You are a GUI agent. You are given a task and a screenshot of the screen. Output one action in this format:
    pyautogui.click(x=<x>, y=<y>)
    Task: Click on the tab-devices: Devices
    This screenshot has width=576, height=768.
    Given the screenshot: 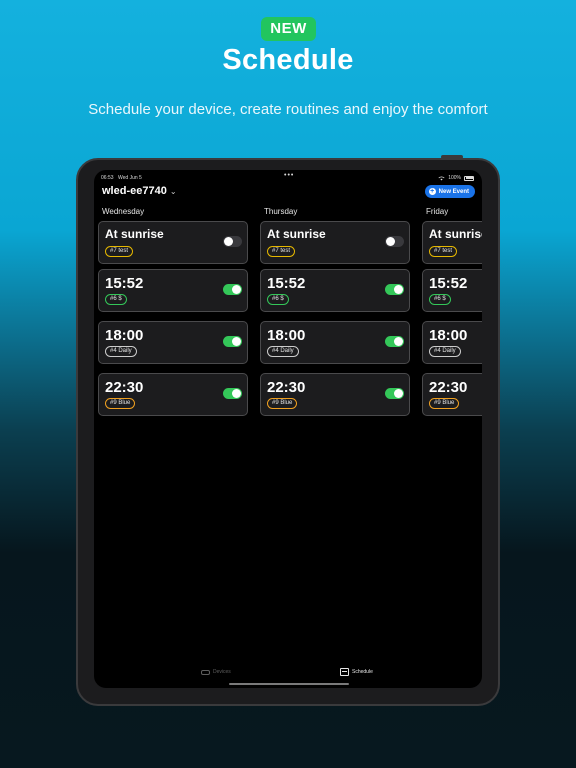 What is the action you would take?
    pyautogui.click(x=216, y=672)
    